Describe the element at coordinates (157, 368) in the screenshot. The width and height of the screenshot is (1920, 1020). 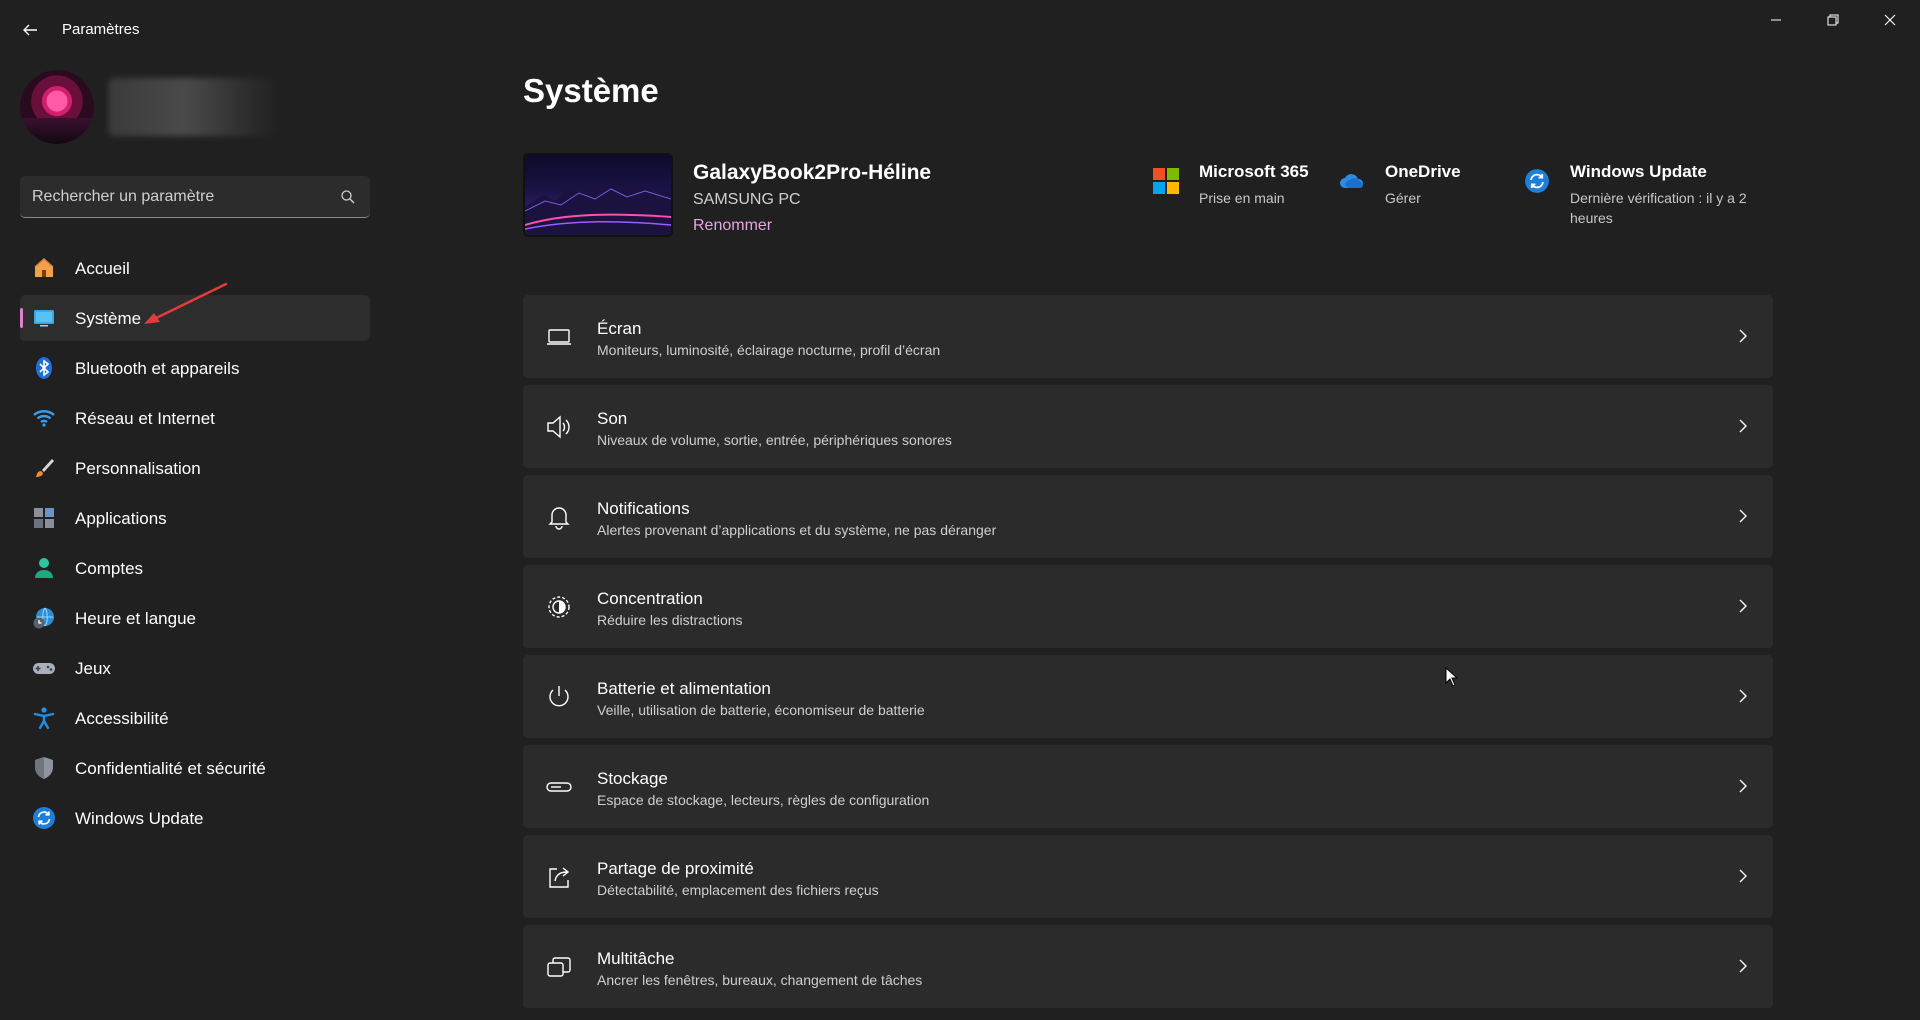
I see `sidebar-item-label: Bluetooth et appareils` at that location.